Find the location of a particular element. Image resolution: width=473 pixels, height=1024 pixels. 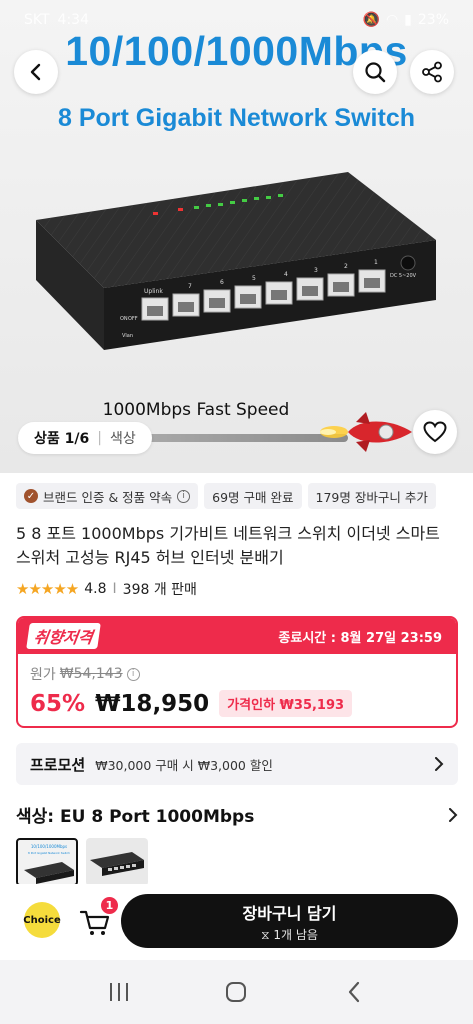

cart-count-tag: 179명 장바구니 추가 is located at coordinates (371, 496).